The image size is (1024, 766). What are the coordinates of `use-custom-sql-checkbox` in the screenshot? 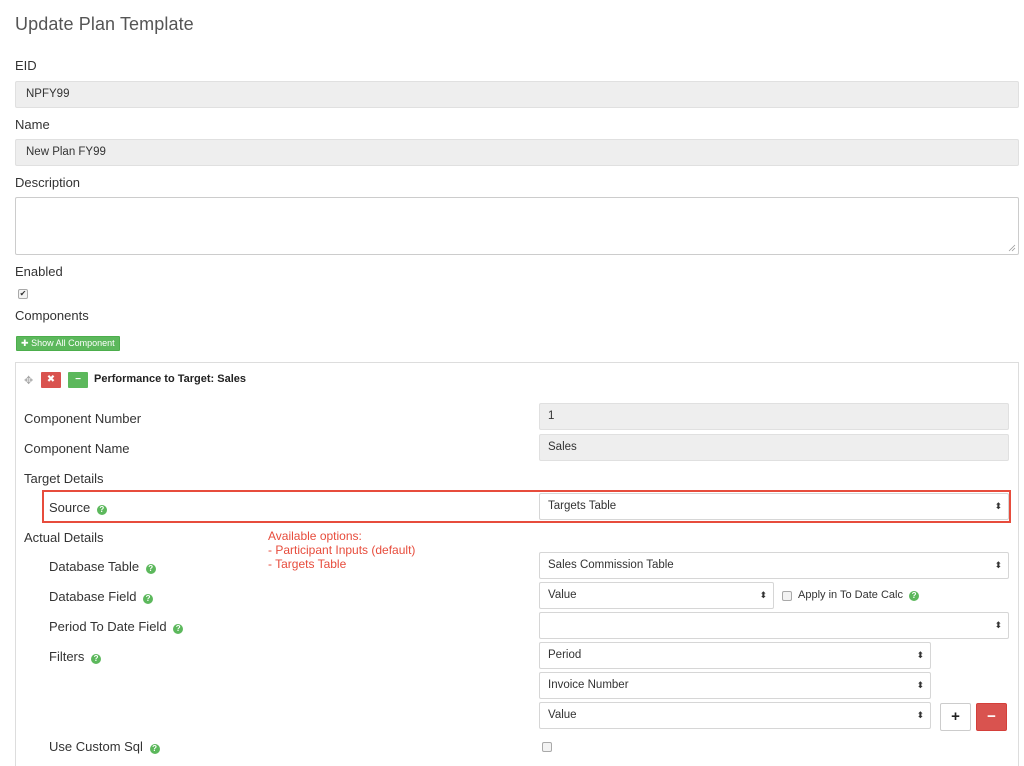 It's located at (547, 747).